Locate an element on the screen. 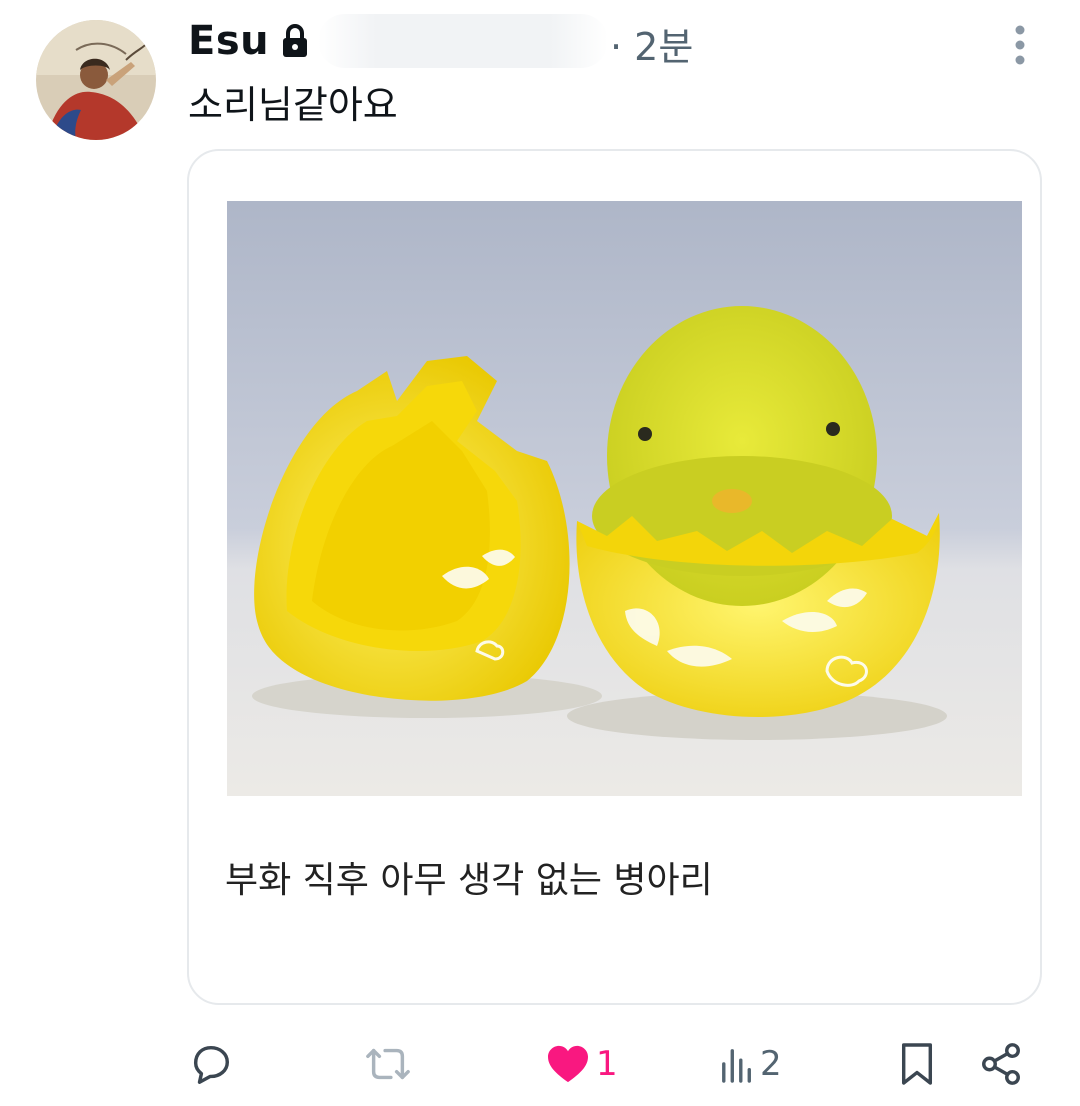  bookmark-icon is located at coordinates (917, 1064).